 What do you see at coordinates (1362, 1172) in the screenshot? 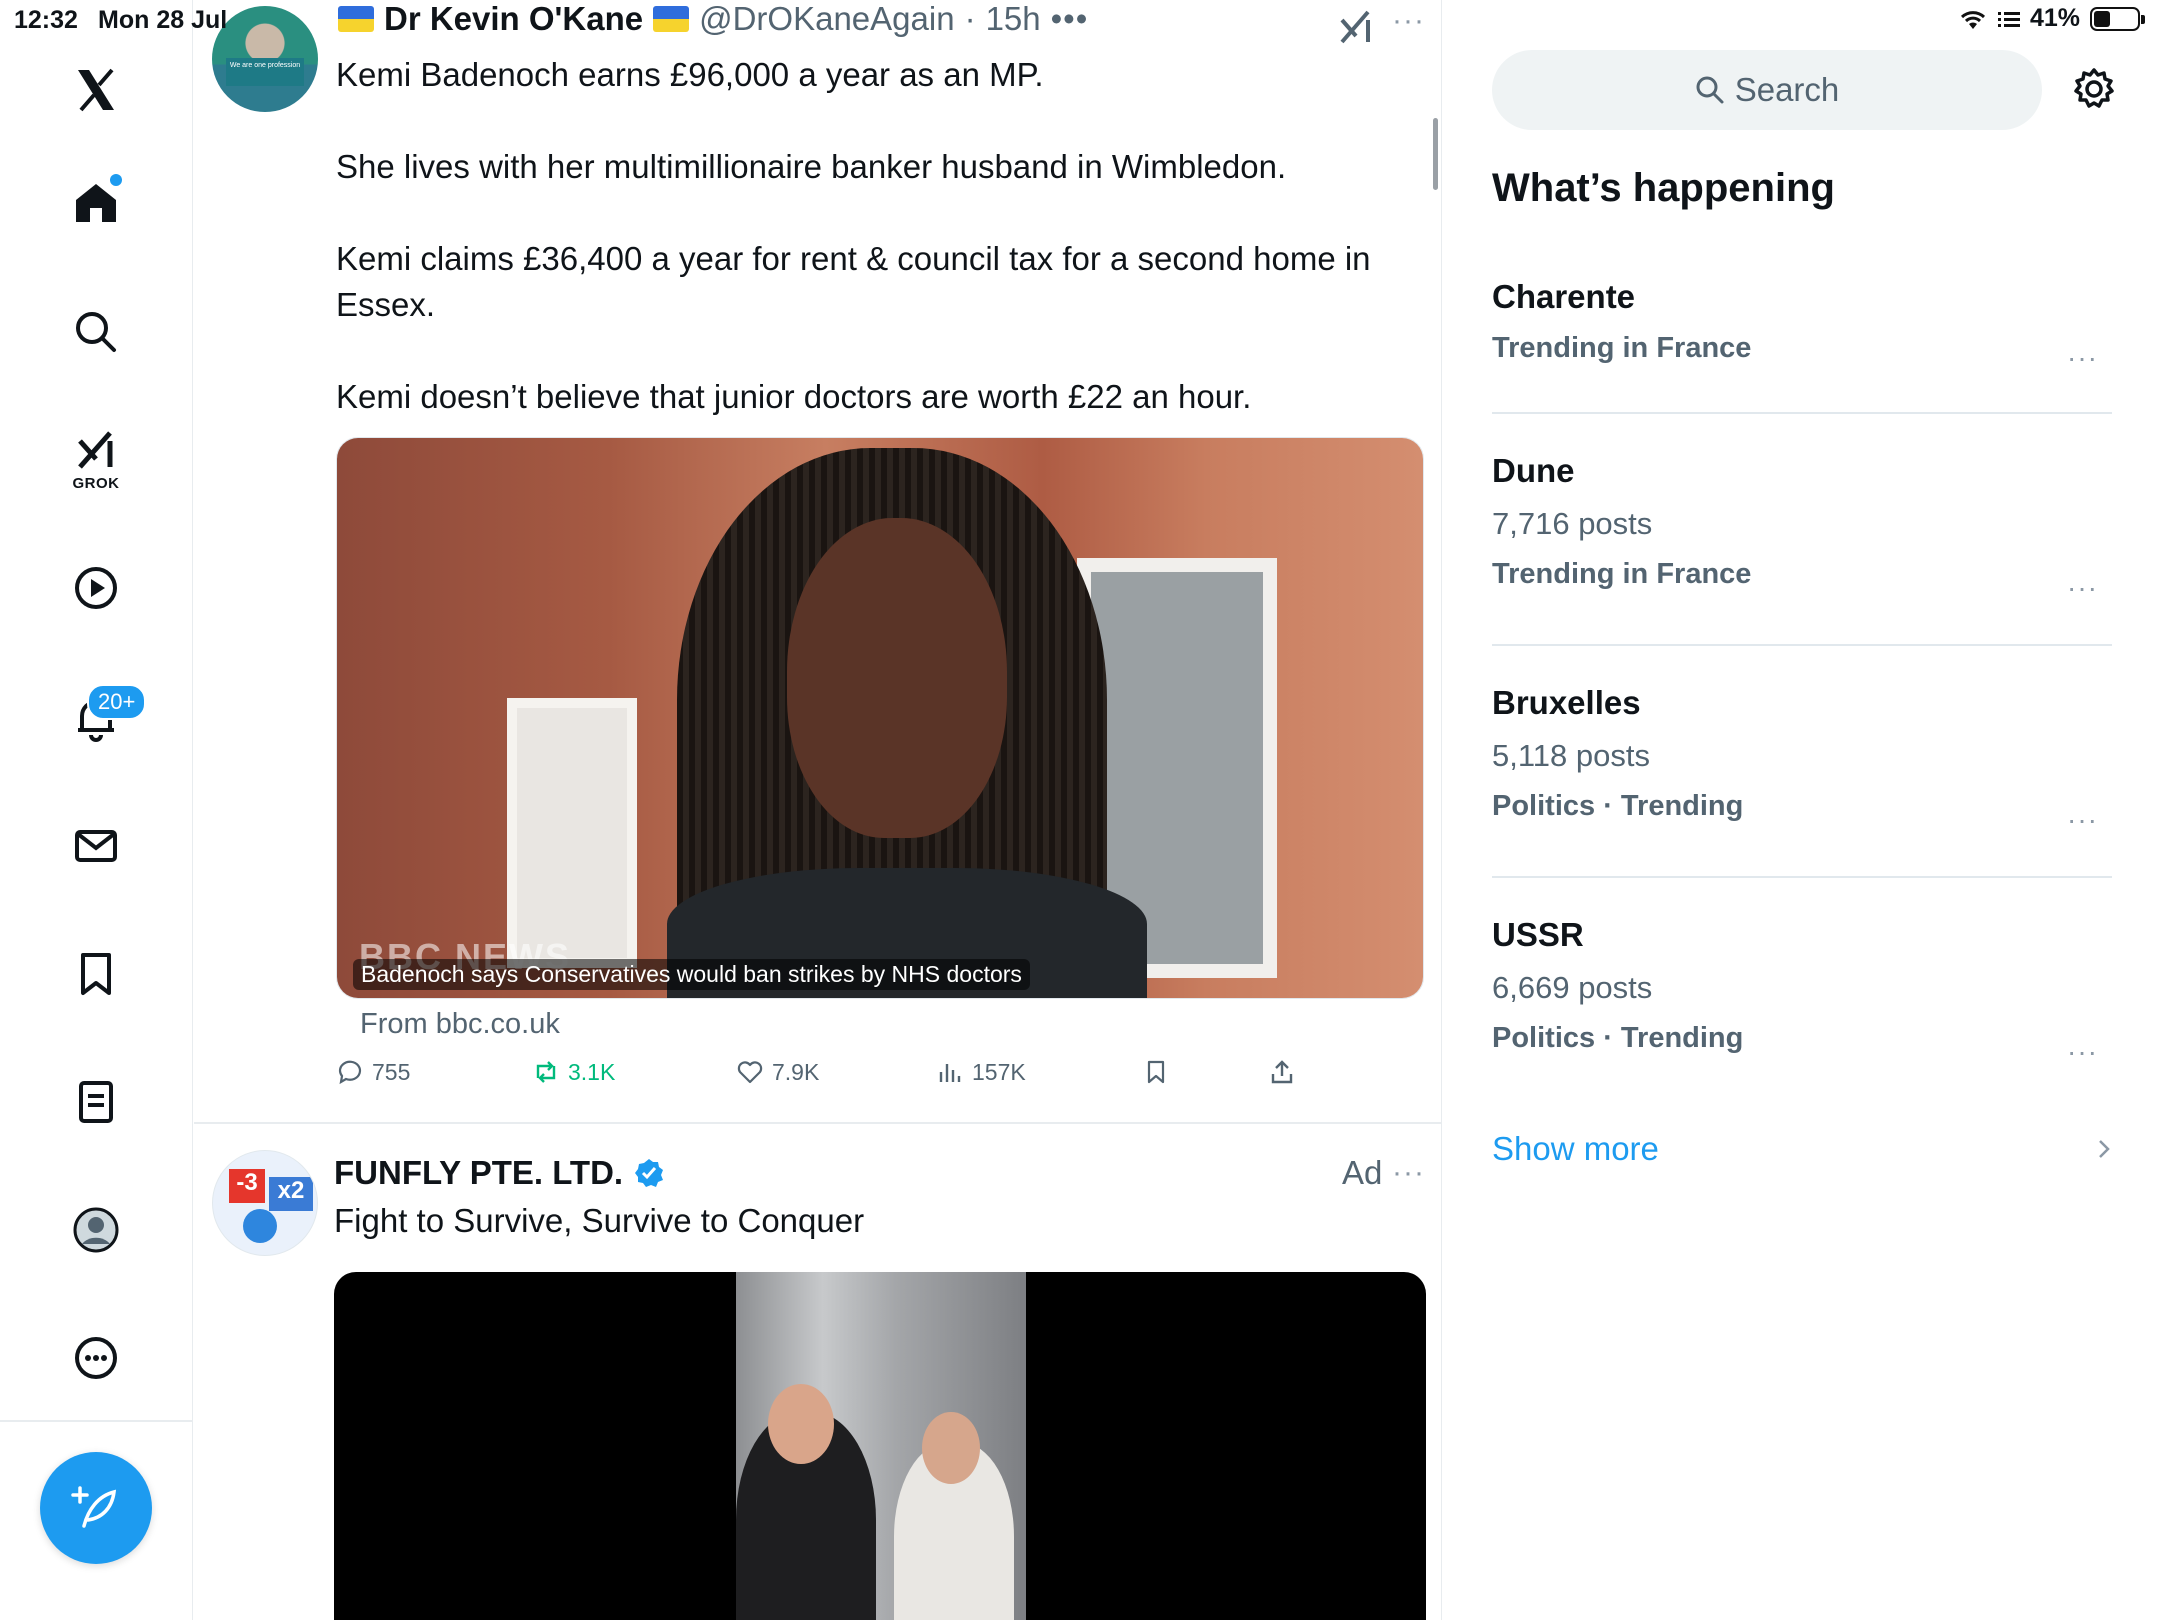
I see `ad-label: Ad` at bounding box center [1362, 1172].